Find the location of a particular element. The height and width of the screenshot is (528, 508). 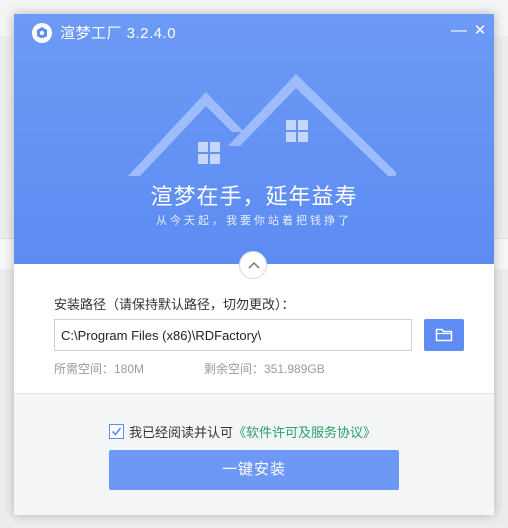

license-agreement-link: 《软件许可及服务协议》 is located at coordinates (304, 432).